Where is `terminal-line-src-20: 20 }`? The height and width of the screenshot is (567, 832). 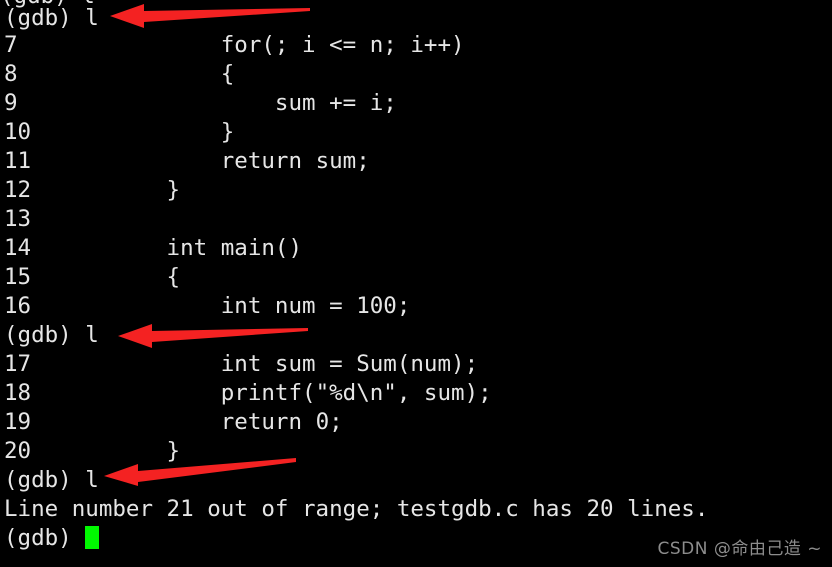 terminal-line-src-20: 20 } is located at coordinates (92, 451).